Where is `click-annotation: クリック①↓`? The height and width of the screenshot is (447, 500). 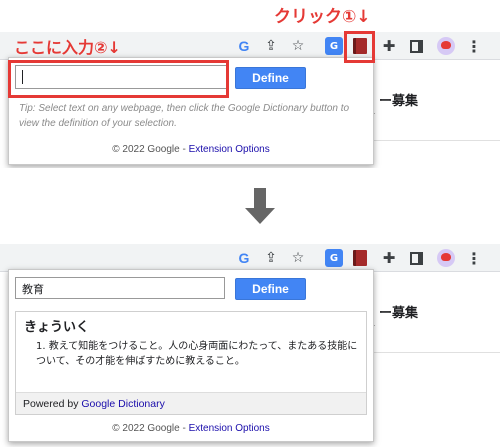
click-annotation: クリック①↓ is located at coordinates (322, 17).